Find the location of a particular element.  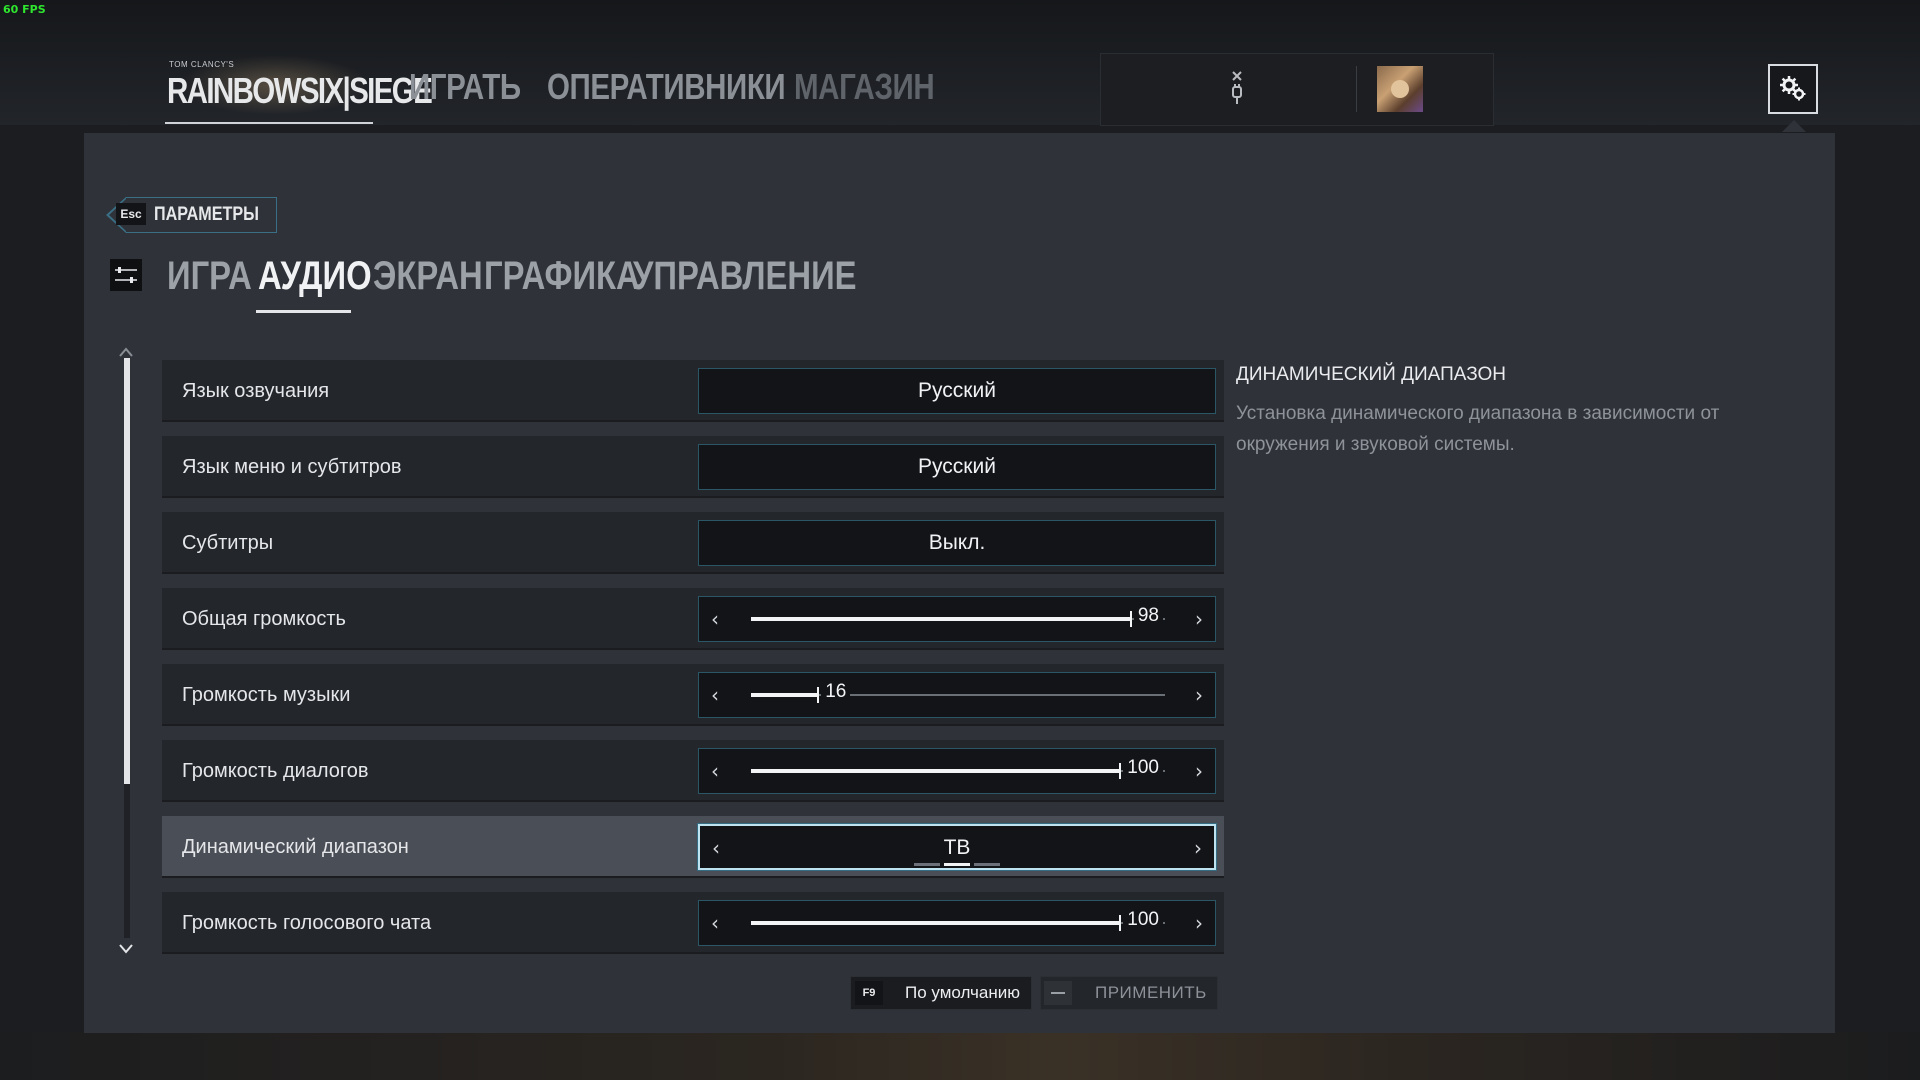

setting-label: Язык озвучания is located at coordinates (256, 391).